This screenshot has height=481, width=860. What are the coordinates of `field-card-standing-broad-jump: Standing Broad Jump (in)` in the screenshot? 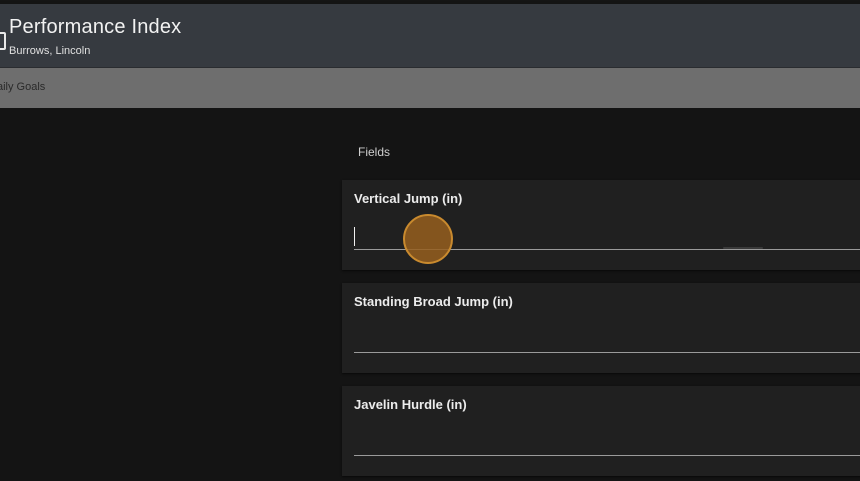 It's located at (601, 328).